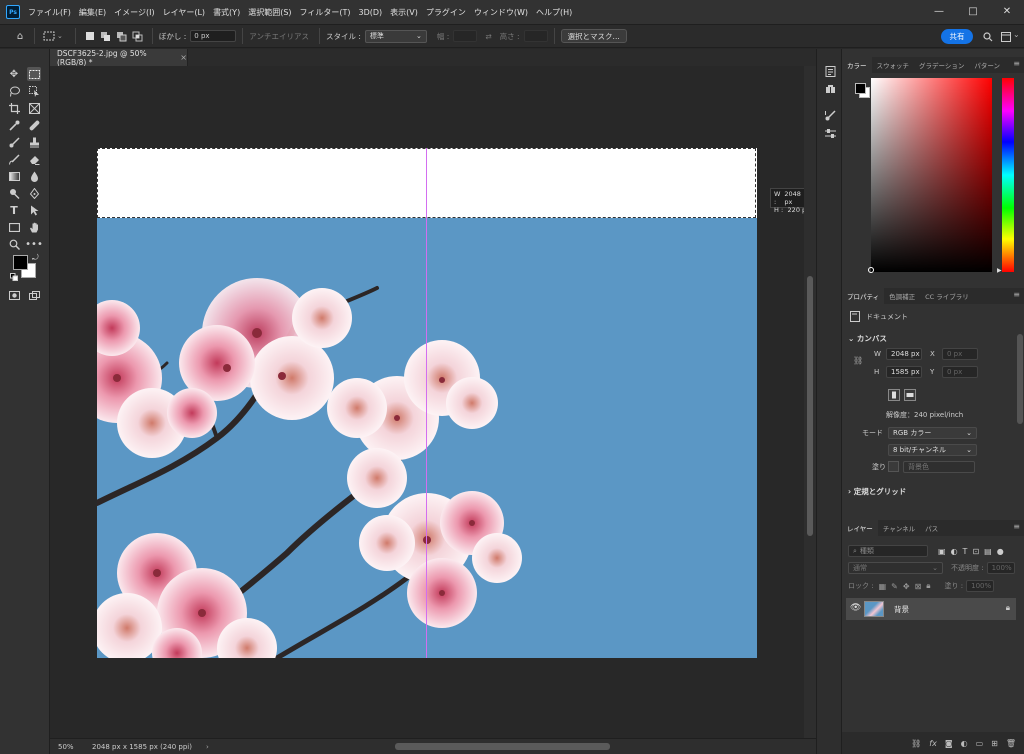 This screenshot has width=1024, height=754. Describe the element at coordinates (933, 743) in the screenshot. I see `layer-style-icon: fx` at that location.